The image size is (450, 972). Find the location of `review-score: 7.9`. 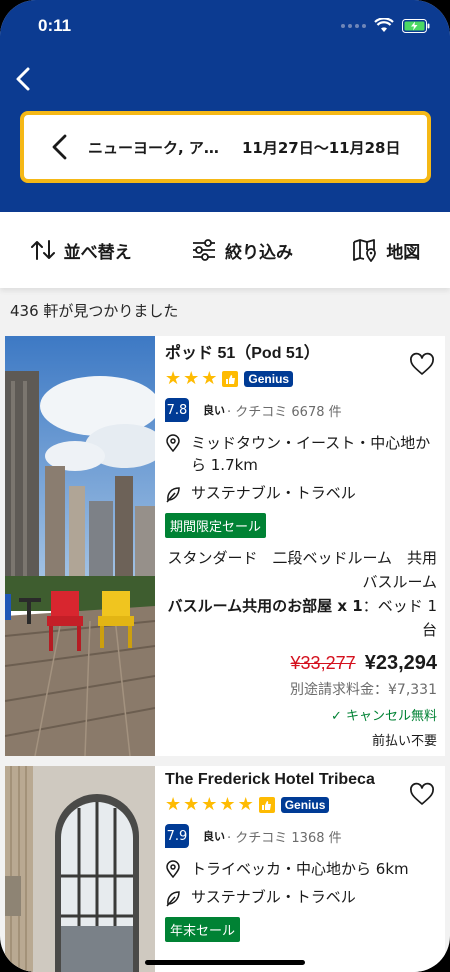

review-score: 7.9 is located at coordinates (177, 836).